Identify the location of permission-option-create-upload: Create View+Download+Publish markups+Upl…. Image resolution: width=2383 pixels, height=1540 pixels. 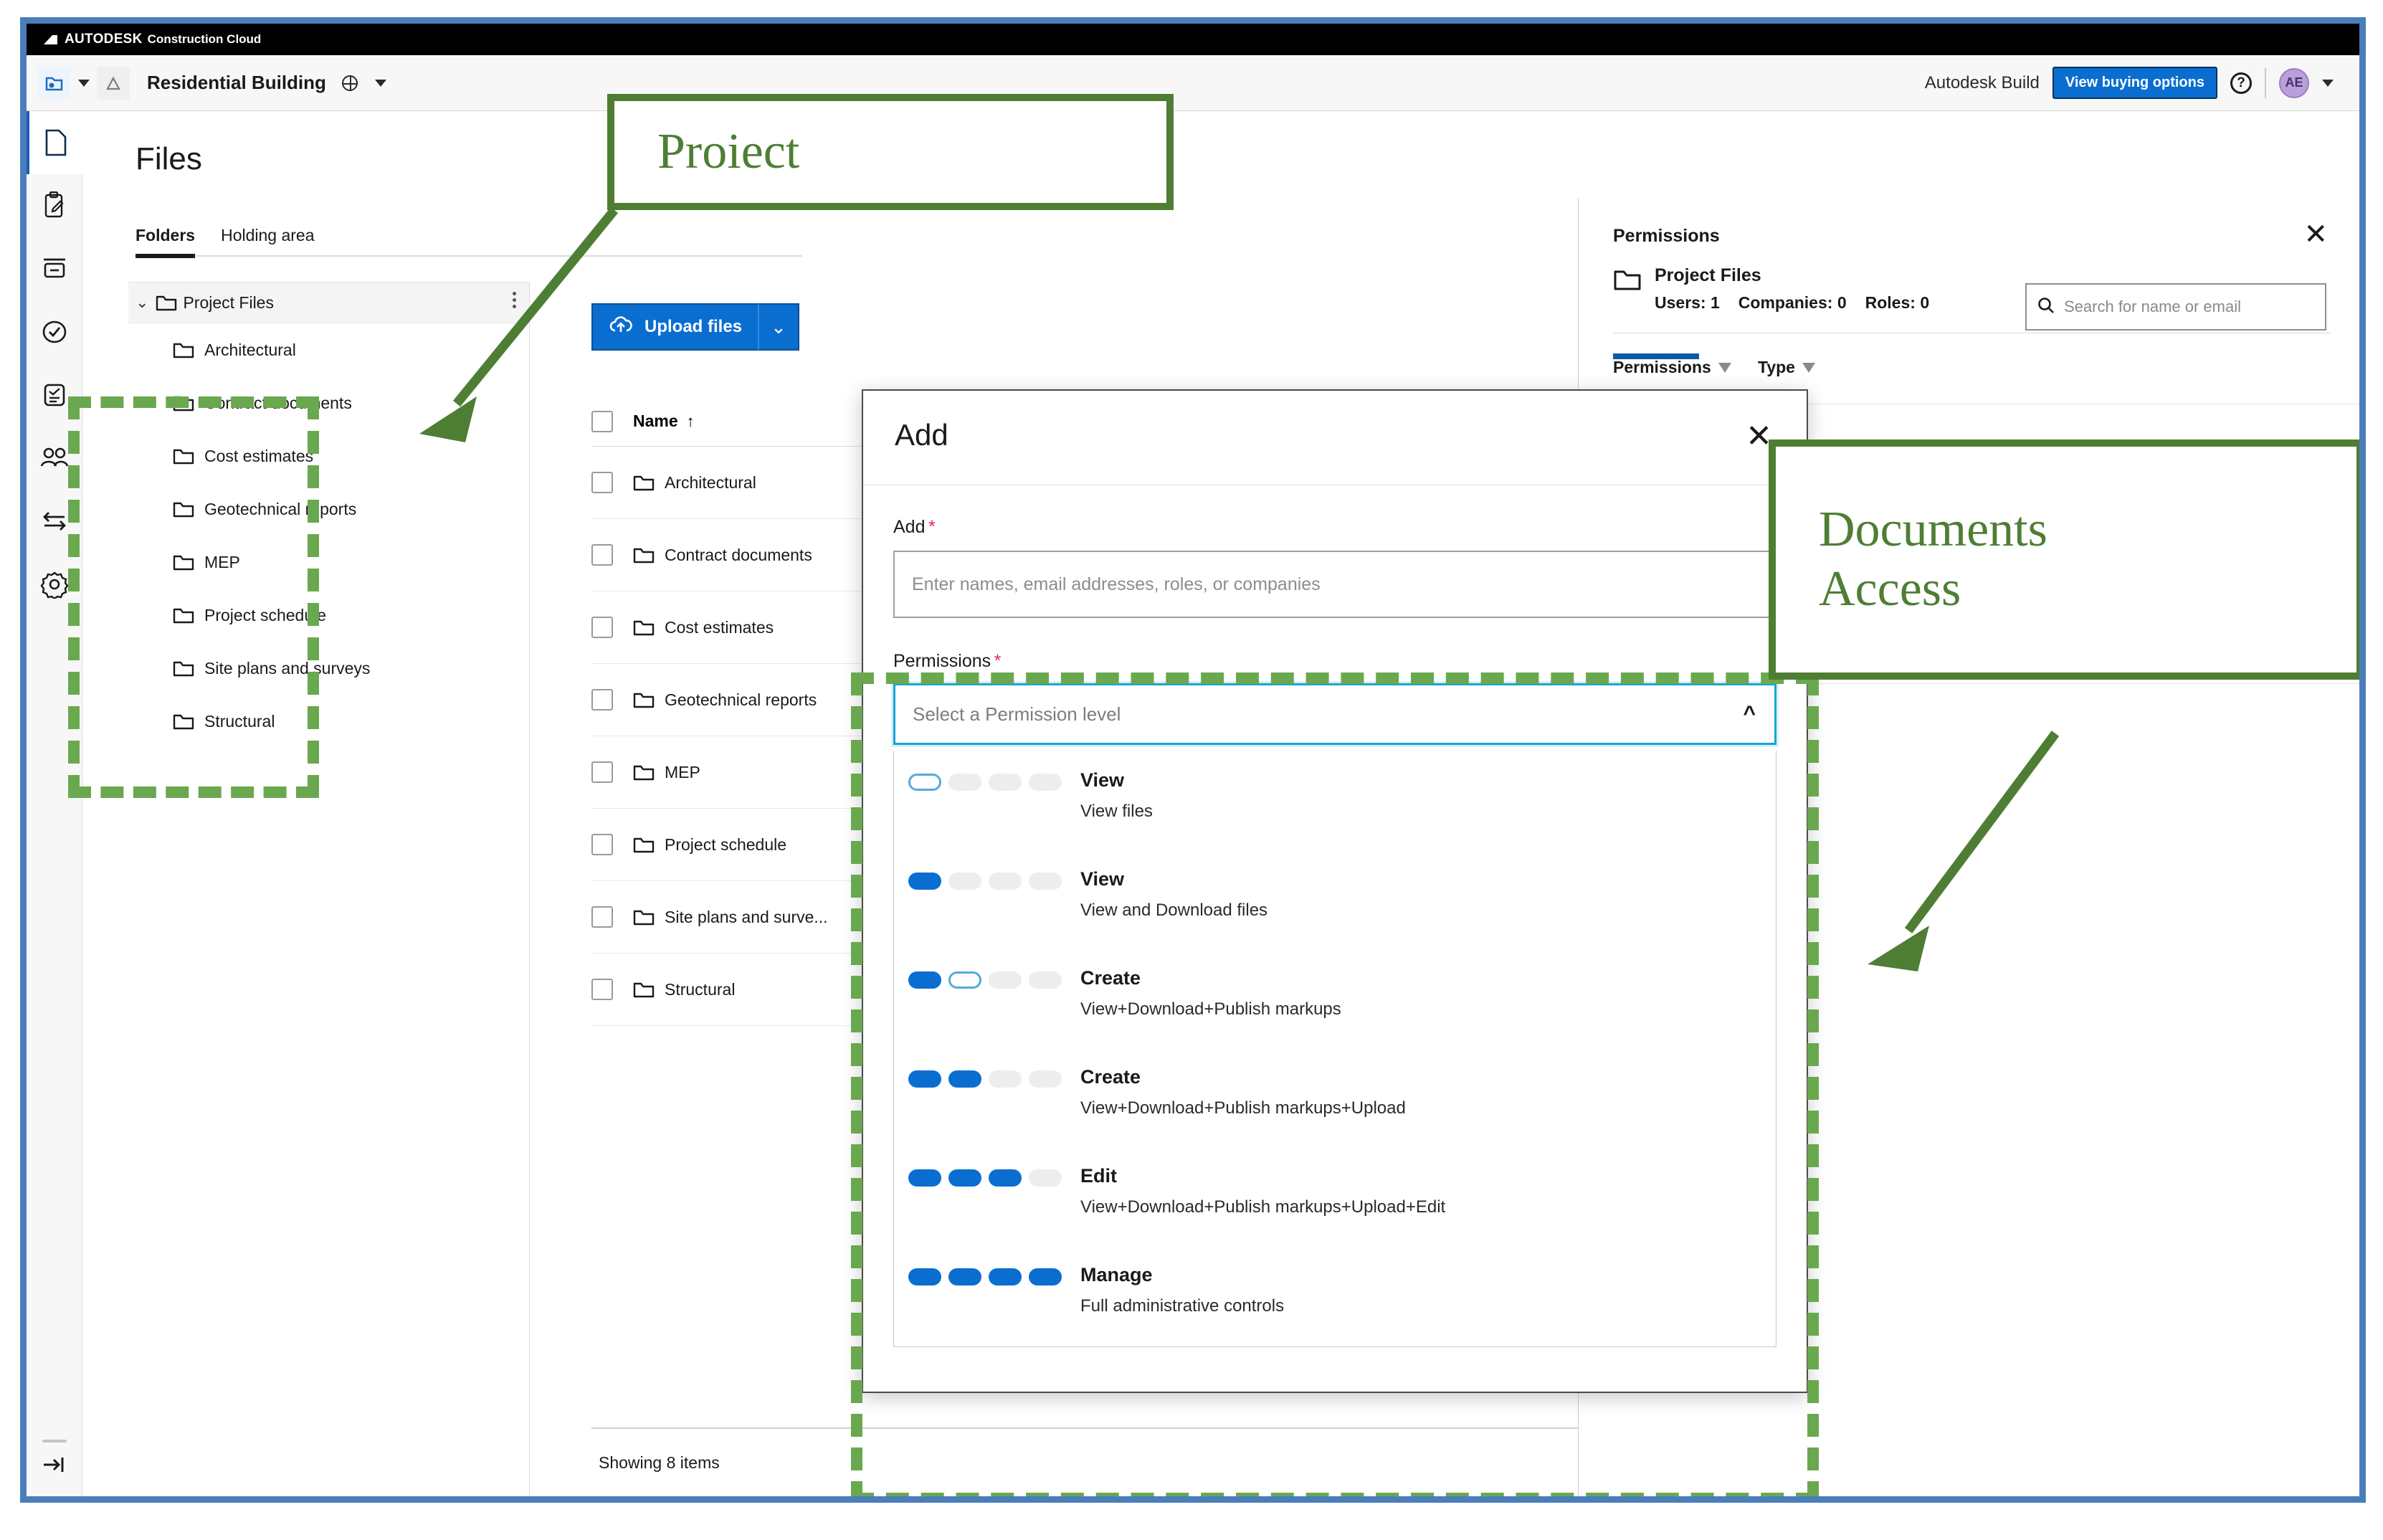
(1335, 1096).